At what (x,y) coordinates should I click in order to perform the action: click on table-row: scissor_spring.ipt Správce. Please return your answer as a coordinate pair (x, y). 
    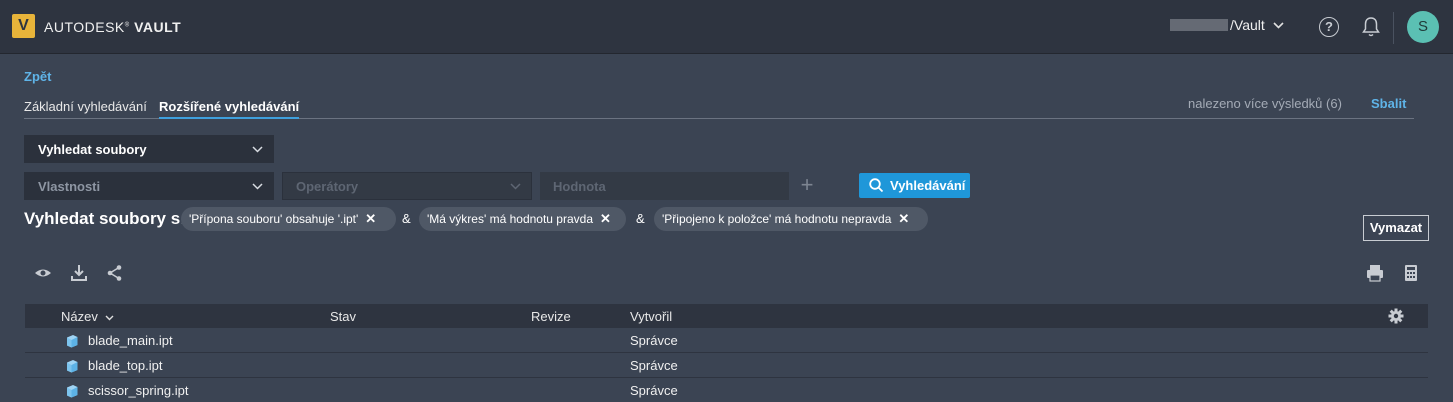
    Looking at the image, I should click on (726, 390).